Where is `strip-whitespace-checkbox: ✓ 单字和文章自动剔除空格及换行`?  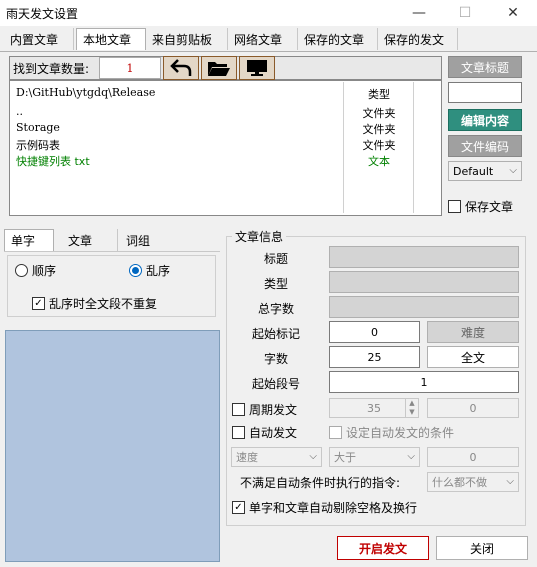 strip-whitespace-checkbox: ✓ 单字和文章自动剔除空格及换行 is located at coordinates (324, 507).